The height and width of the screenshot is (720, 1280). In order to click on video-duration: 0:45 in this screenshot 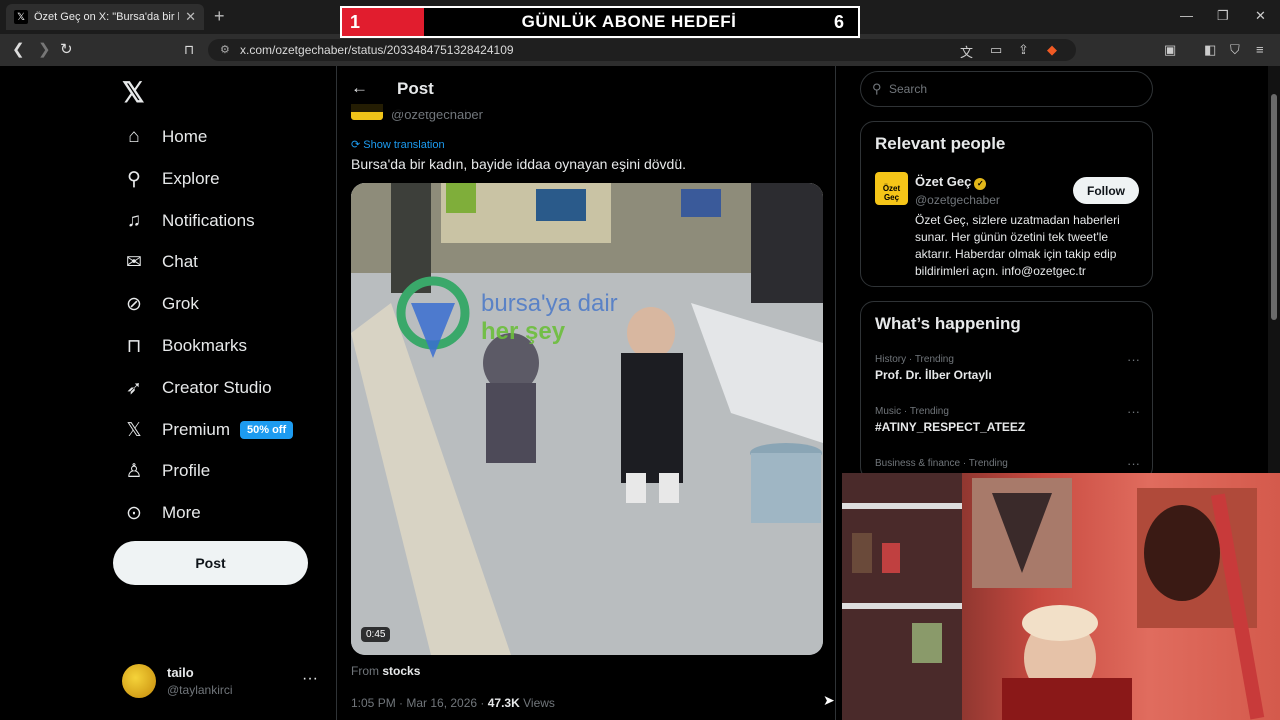, I will do `click(376, 634)`.